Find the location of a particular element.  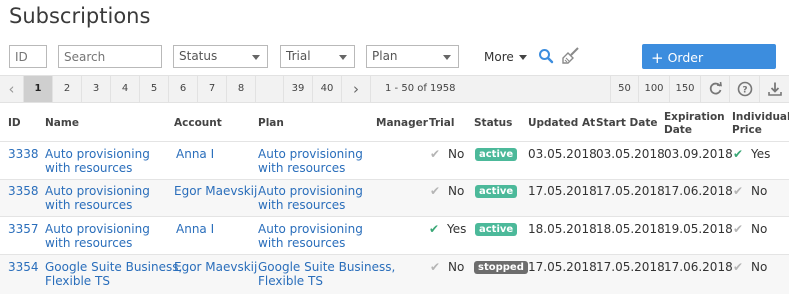

page-button: 1 is located at coordinates (38, 89).